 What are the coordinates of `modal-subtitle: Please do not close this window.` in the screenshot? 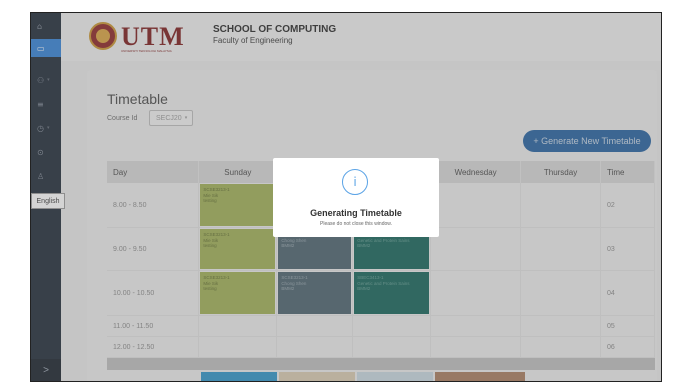 It's located at (356, 224).